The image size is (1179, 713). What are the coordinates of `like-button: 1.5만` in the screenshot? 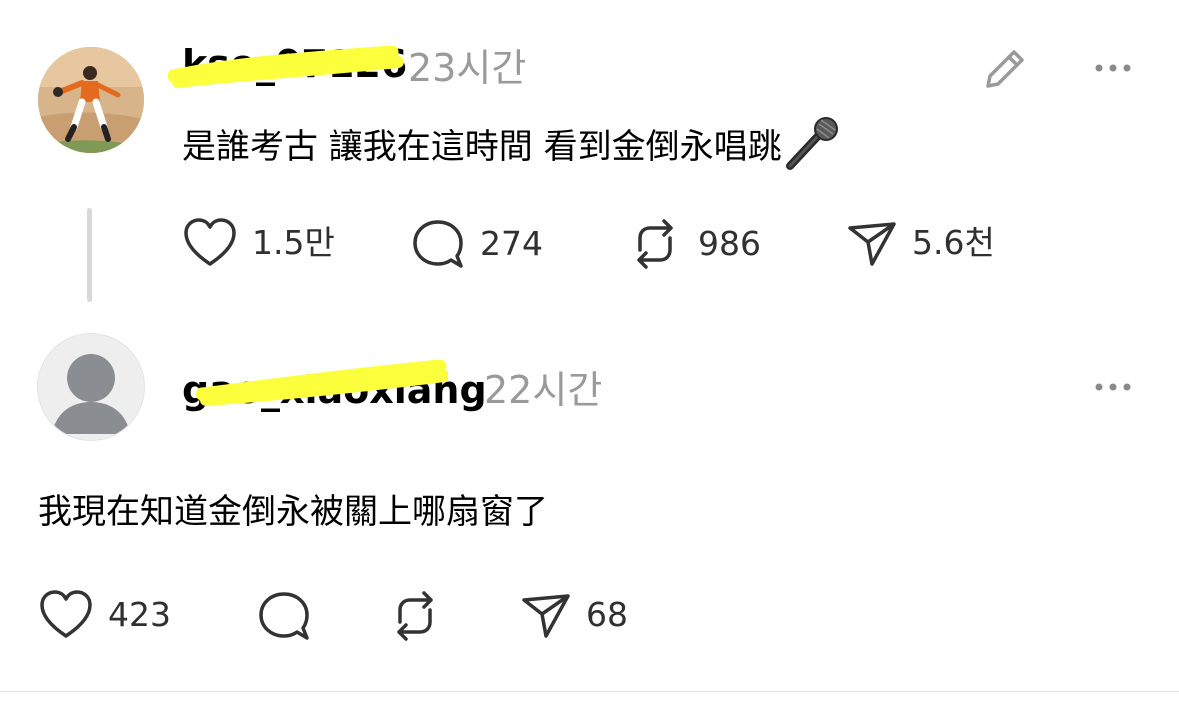 It's located at (258, 243).